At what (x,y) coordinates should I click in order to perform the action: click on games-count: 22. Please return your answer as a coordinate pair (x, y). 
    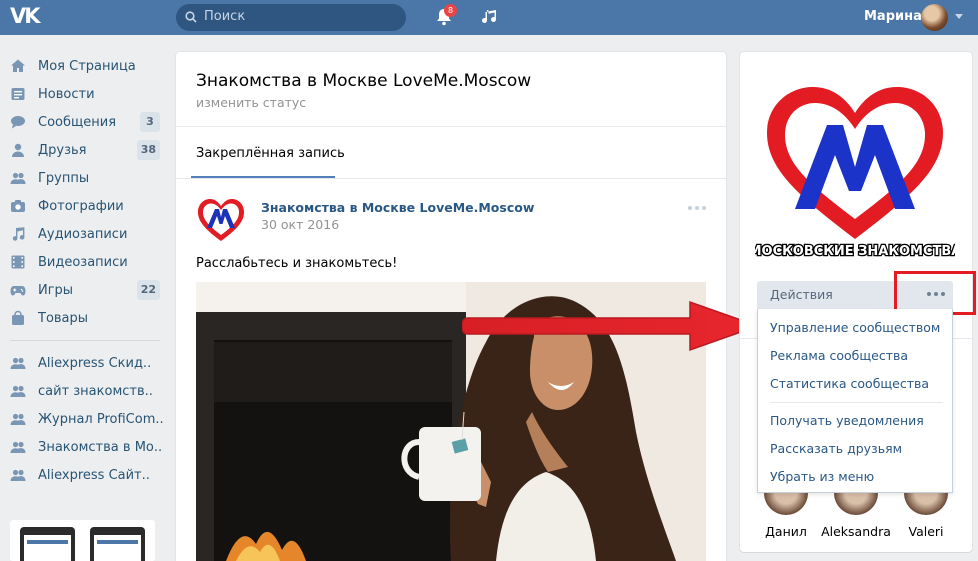
    Looking at the image, I should click on (148, 290).